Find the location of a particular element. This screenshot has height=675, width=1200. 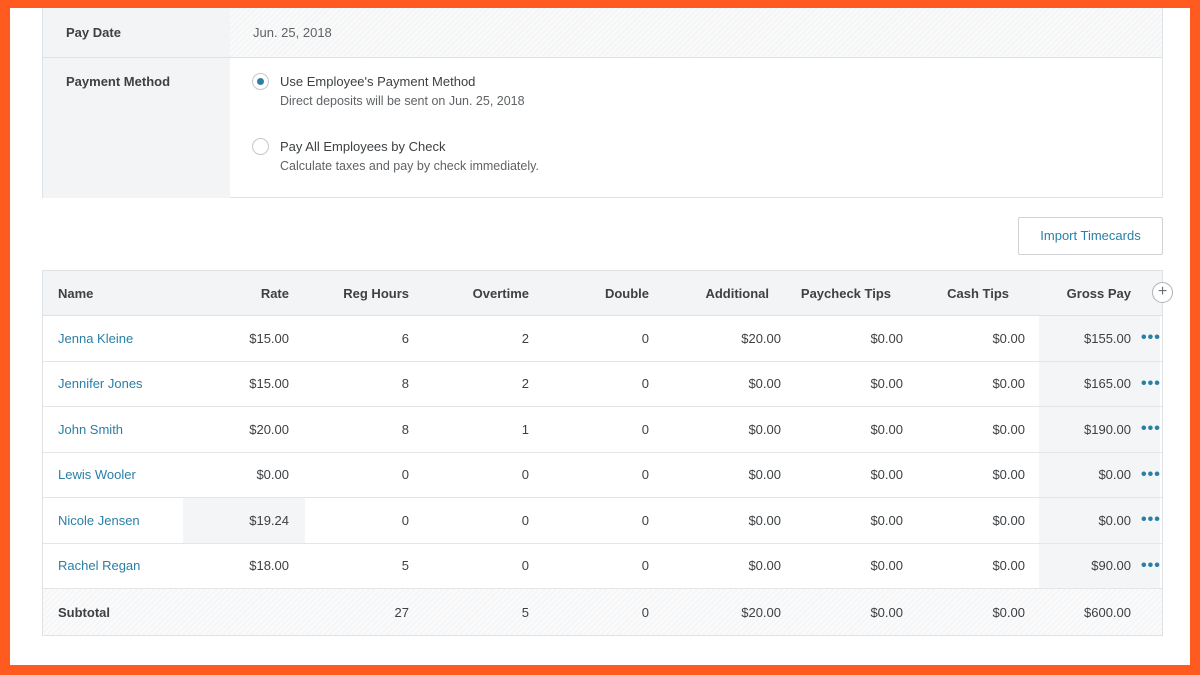

subtotal-gross-pay-cell: $600.00 is located at coordinates (1107, 612).